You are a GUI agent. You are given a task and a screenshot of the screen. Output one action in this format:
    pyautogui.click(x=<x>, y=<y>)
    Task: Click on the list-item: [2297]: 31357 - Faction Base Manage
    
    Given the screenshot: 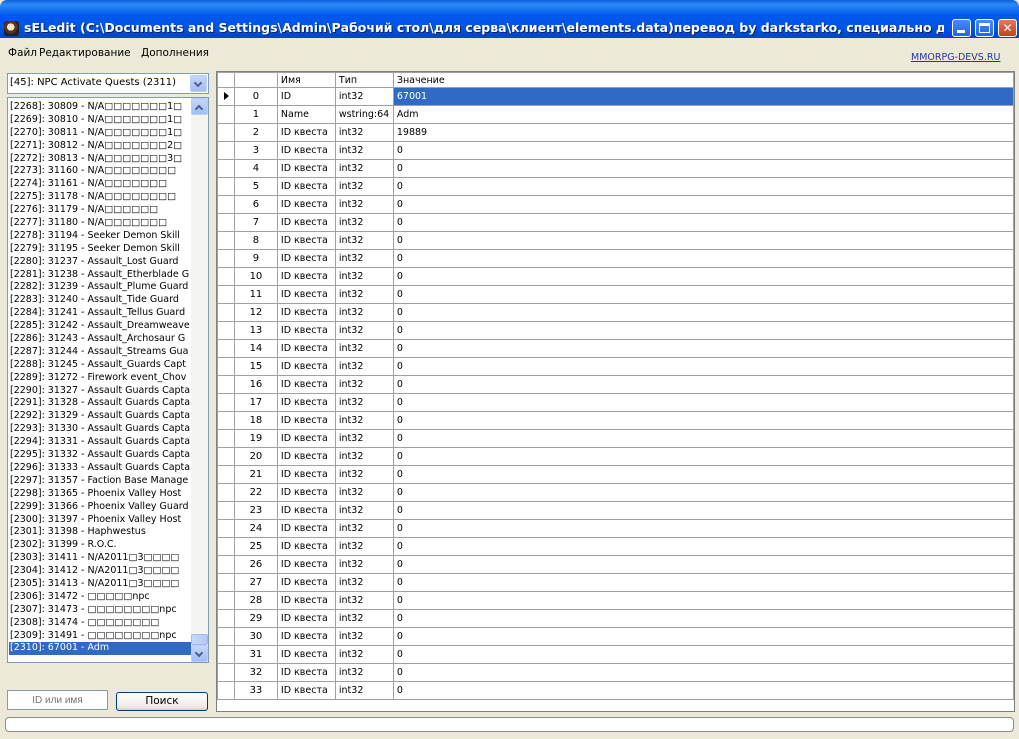 What is the action you would take?
    pyautogui.click(x=101, y=481)
    